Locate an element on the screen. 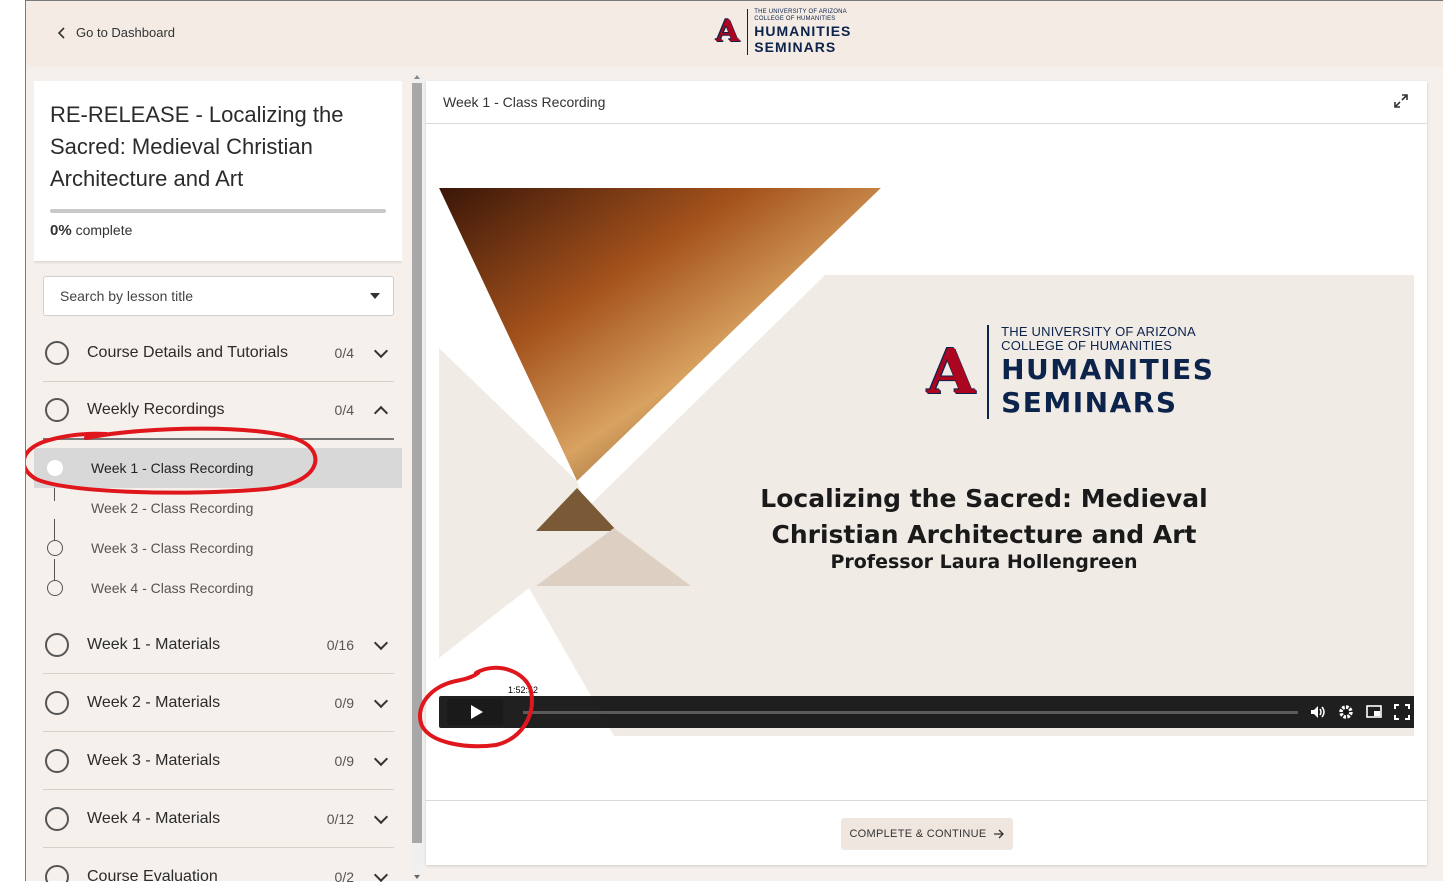  slide-subtitle: Professor Laura Hollengreen is located at coordinates (984, 562).